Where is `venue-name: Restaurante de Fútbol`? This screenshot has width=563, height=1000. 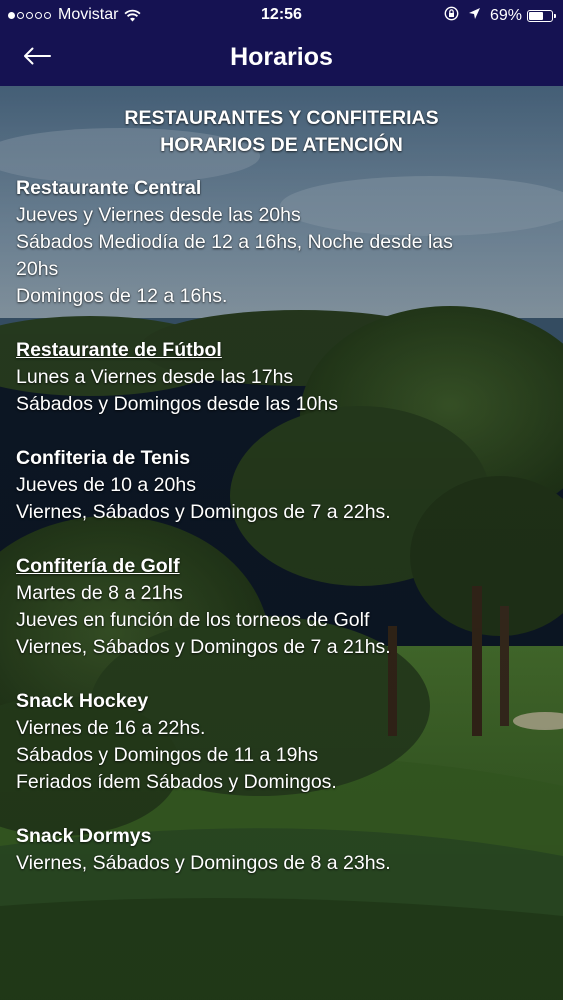 venue-name: Restaurante de Fútbol is located at coordinates (119, 350).